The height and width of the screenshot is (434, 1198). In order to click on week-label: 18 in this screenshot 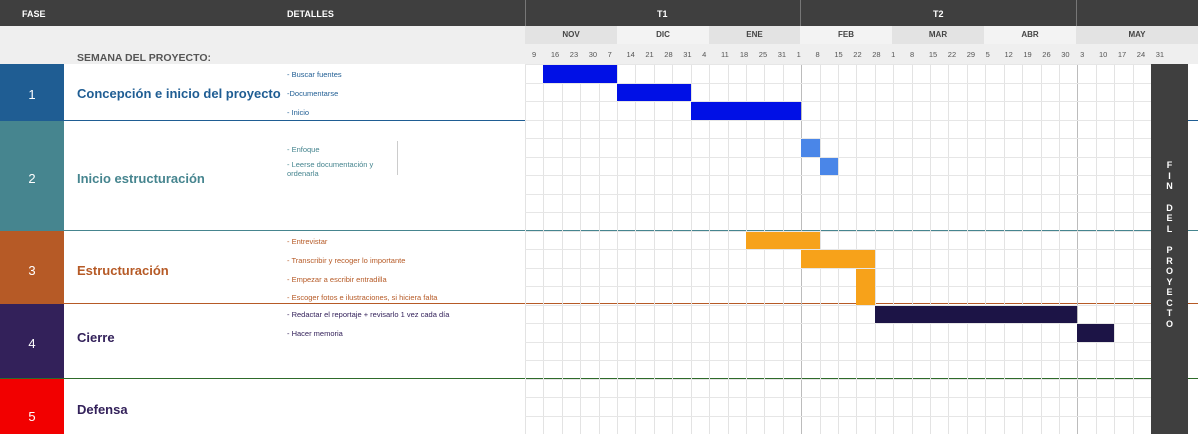, I will do `click(744, 54)`.